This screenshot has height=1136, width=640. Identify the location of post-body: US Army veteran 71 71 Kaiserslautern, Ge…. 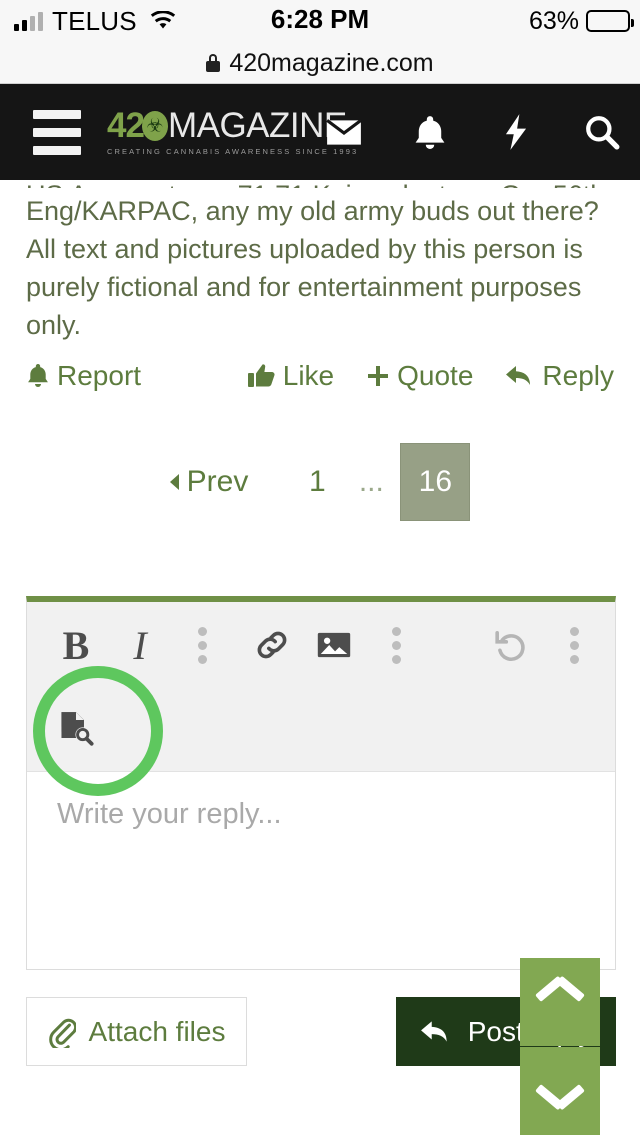
(320, 262).